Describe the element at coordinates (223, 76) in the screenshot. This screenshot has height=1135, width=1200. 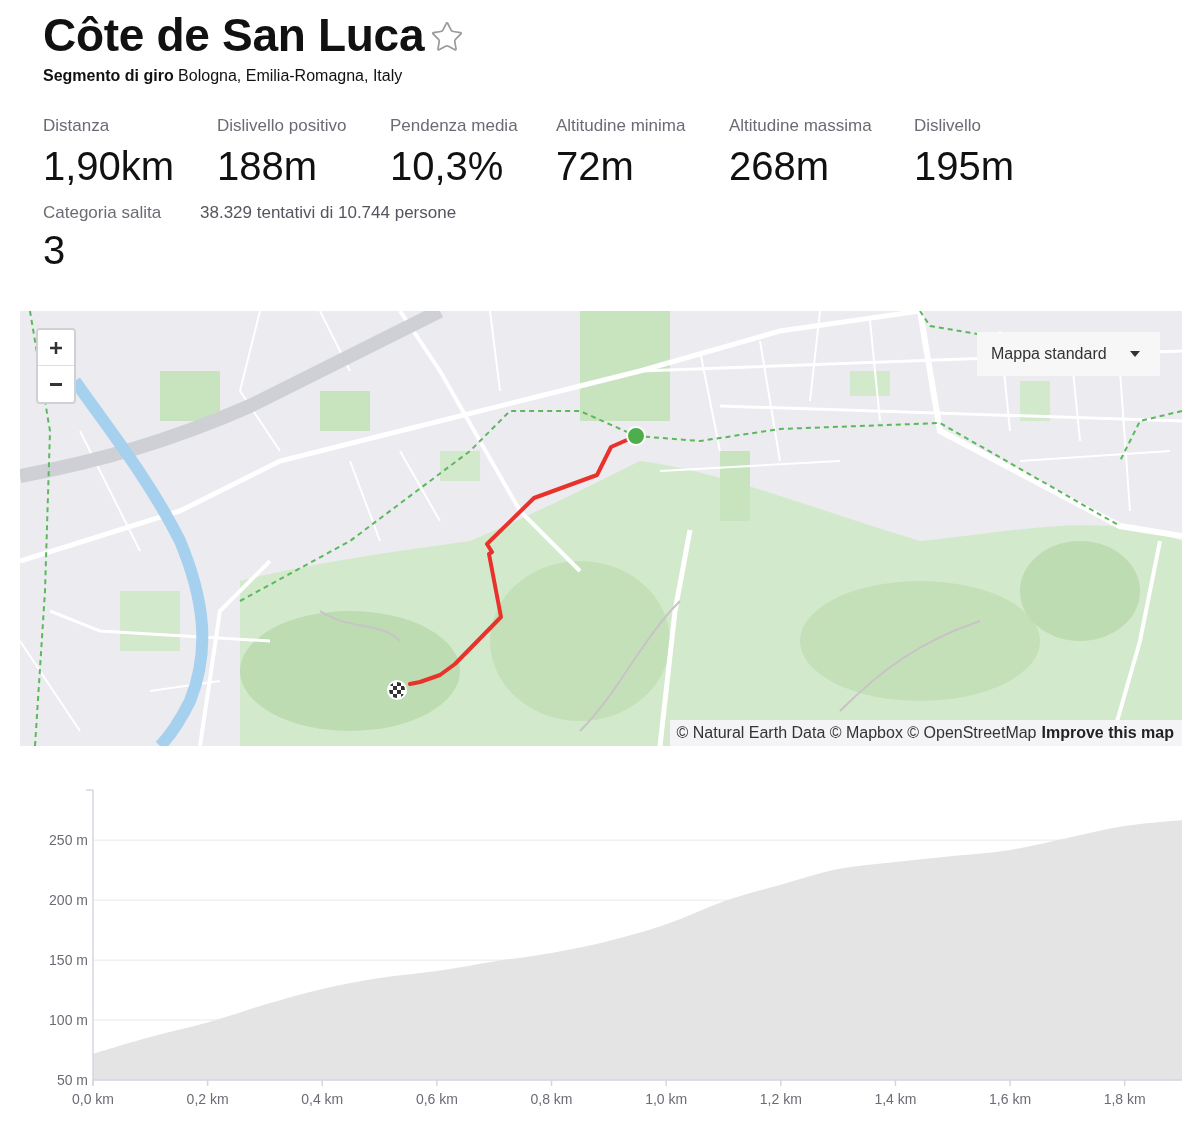
I see `segment-subtitle: Segmento di giro Bologna, Emilia-Romagna, Italy` at that location.